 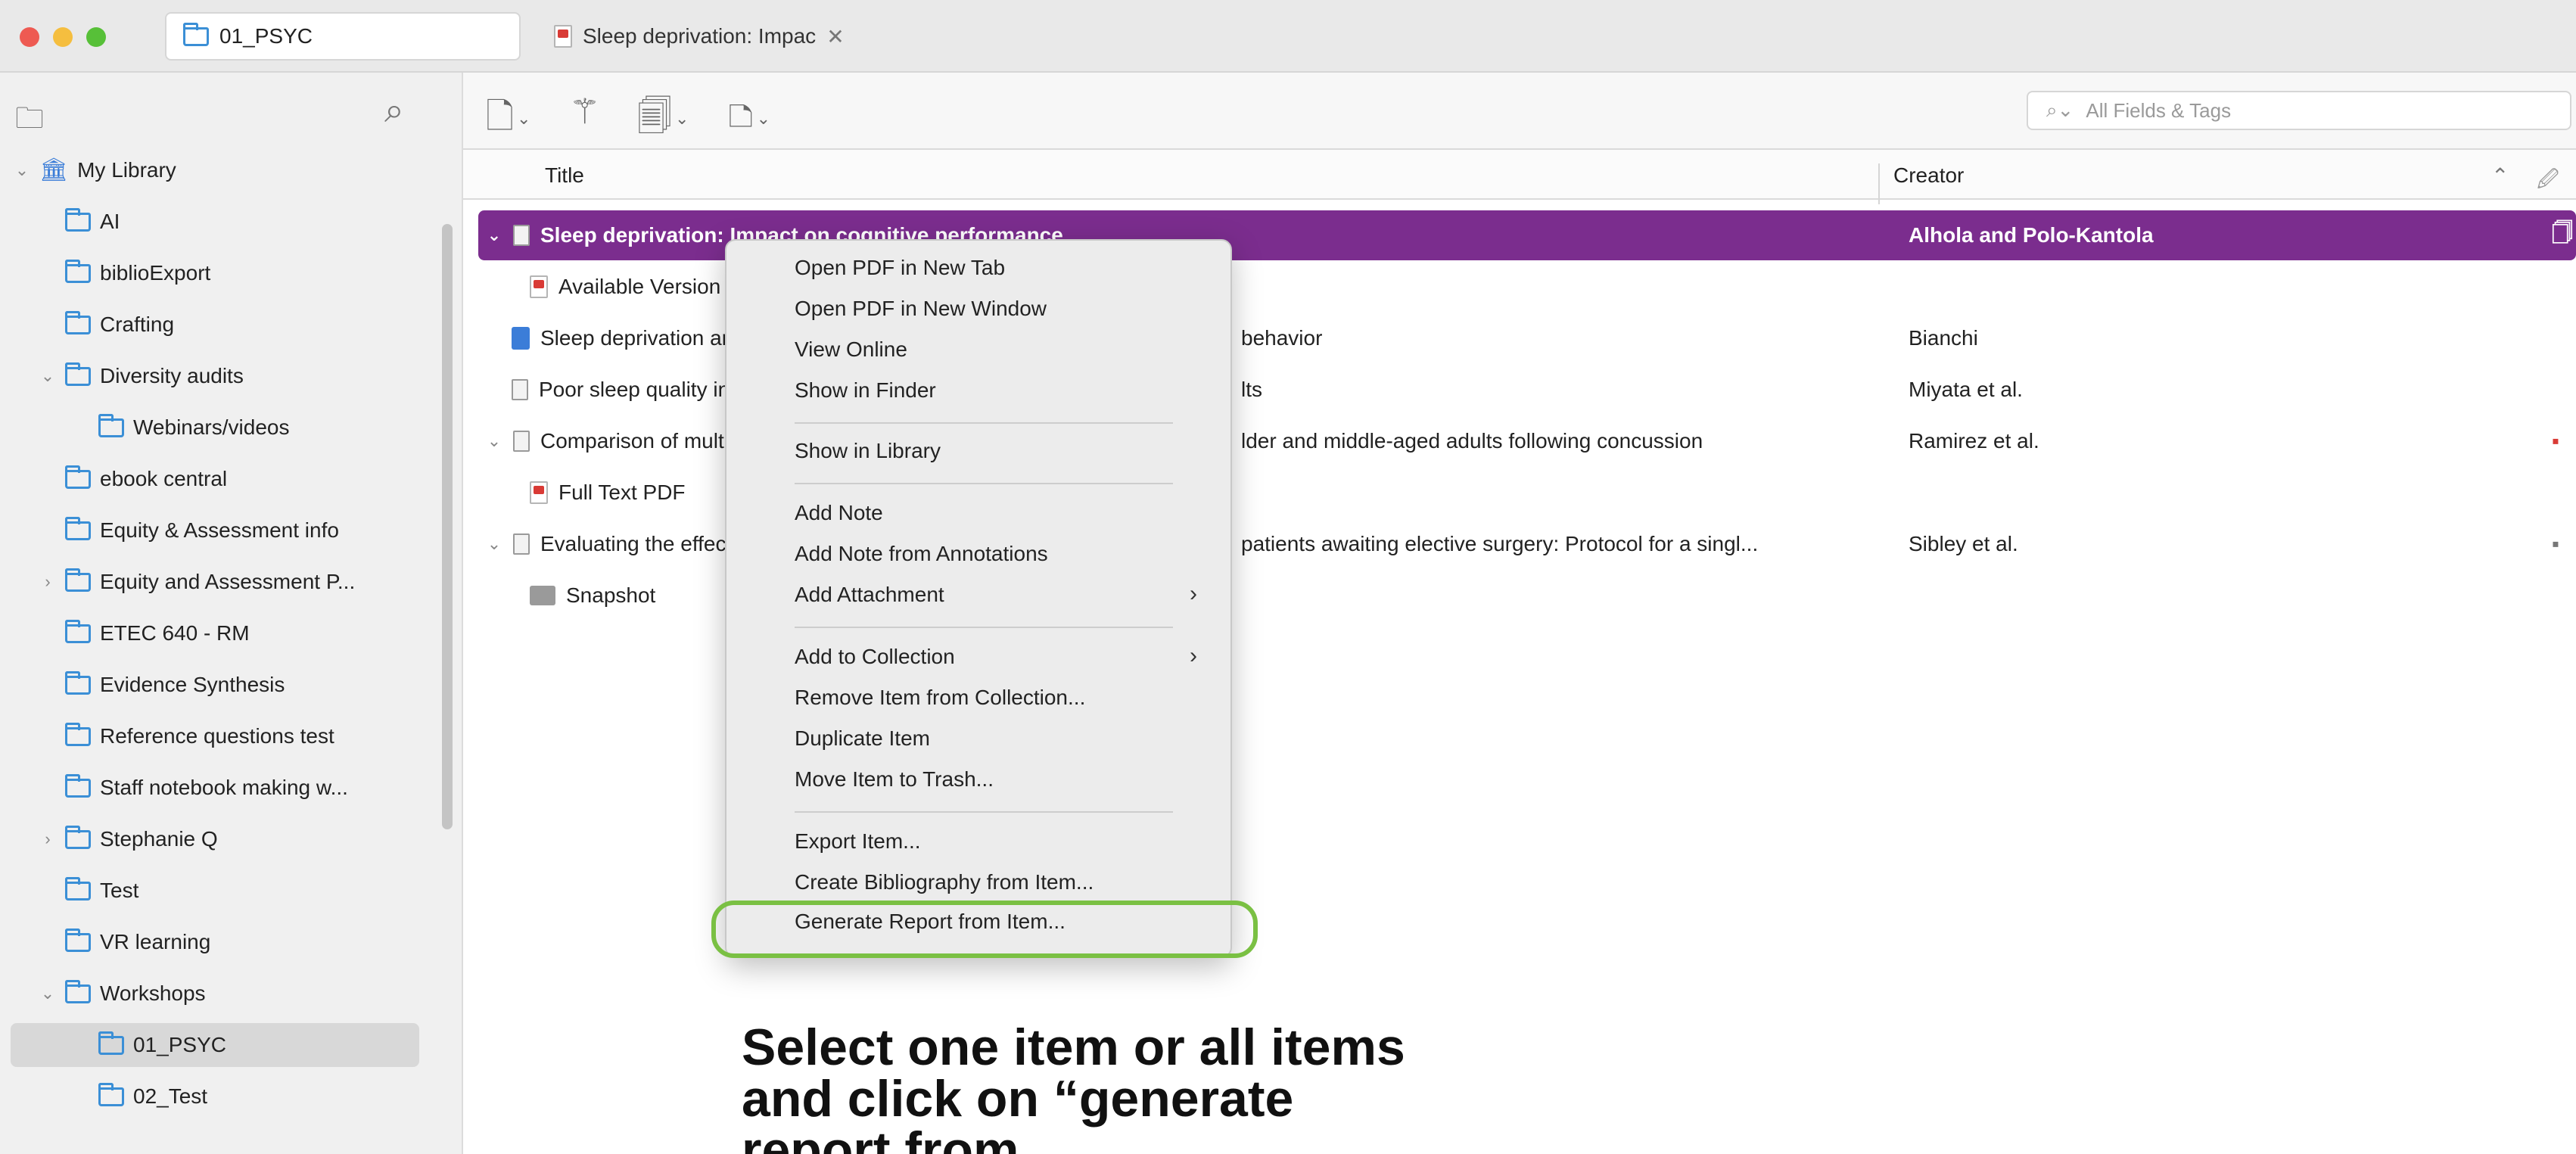 What do you see at coordinates (96, 37) in the screenshot?
I see `zoom-window-button` at bounding box center [96, 37].